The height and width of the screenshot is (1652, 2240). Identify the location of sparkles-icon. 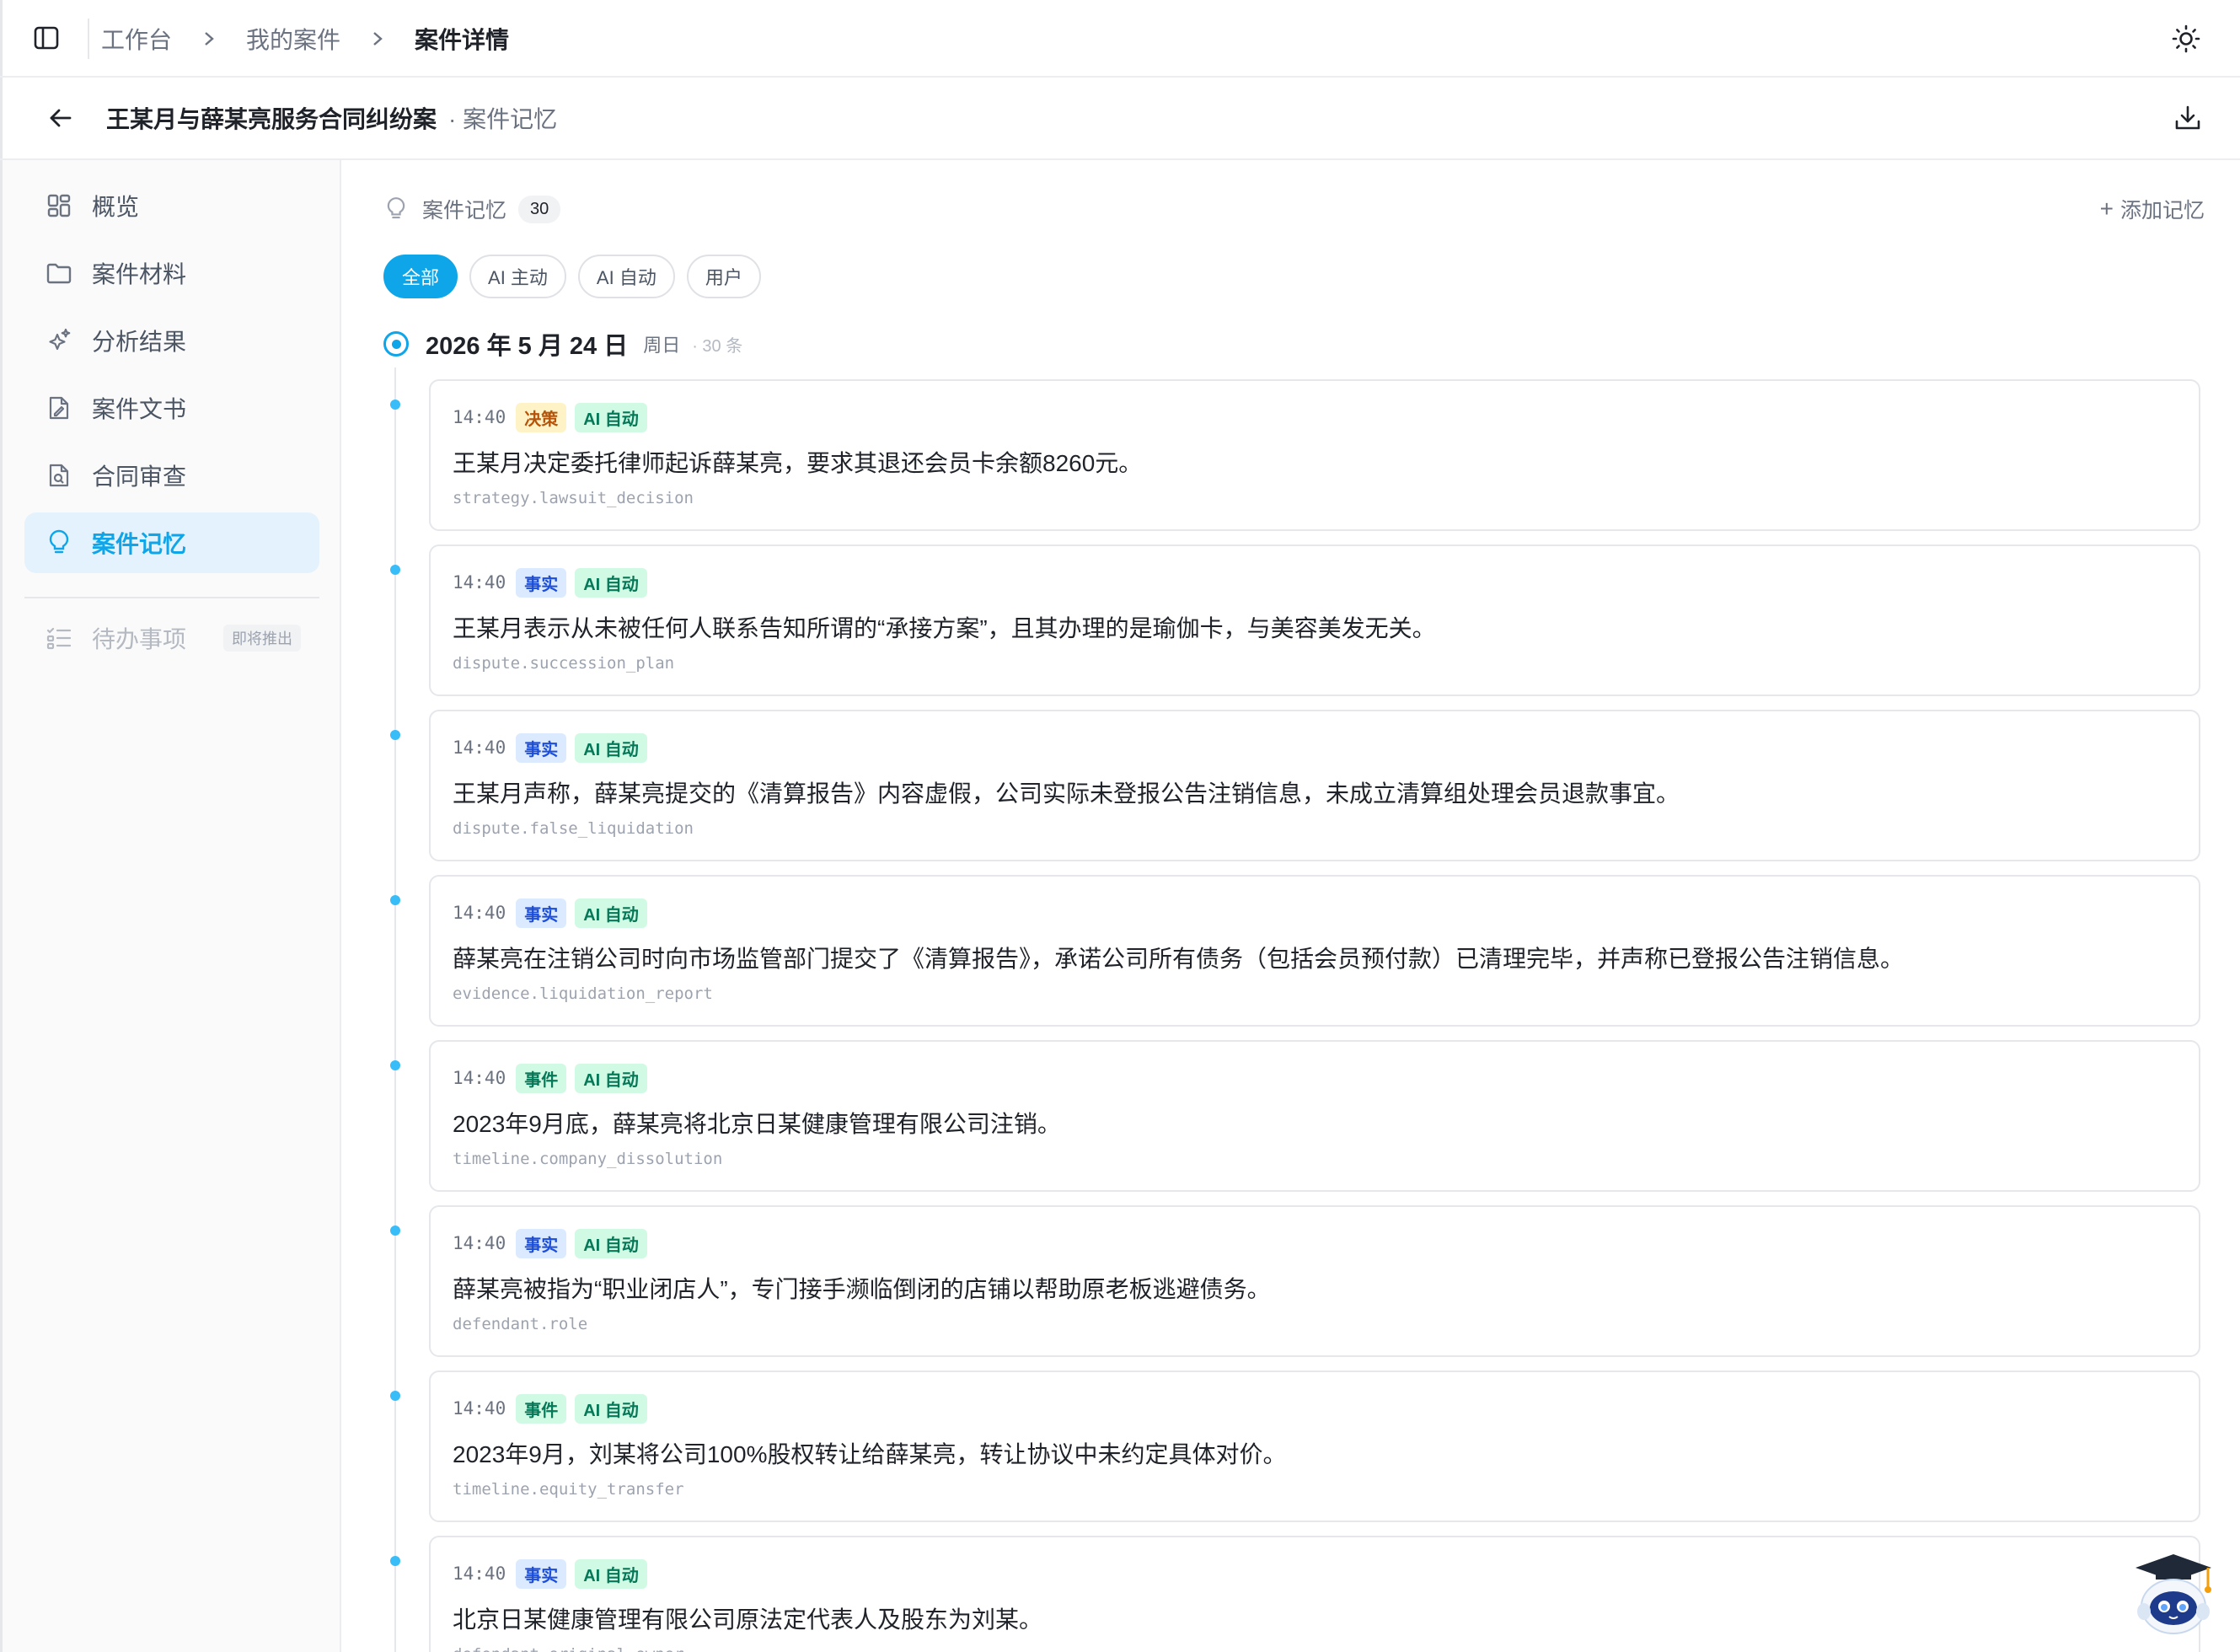
(59, 340).